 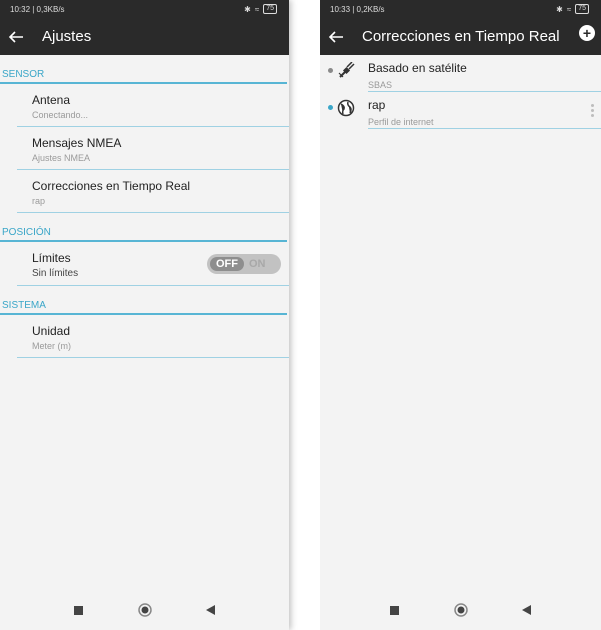 What do you see at coordinates (587, 33) in the screenshot?
I see `add-circle-icon: +` at bounding box center [587, 33].